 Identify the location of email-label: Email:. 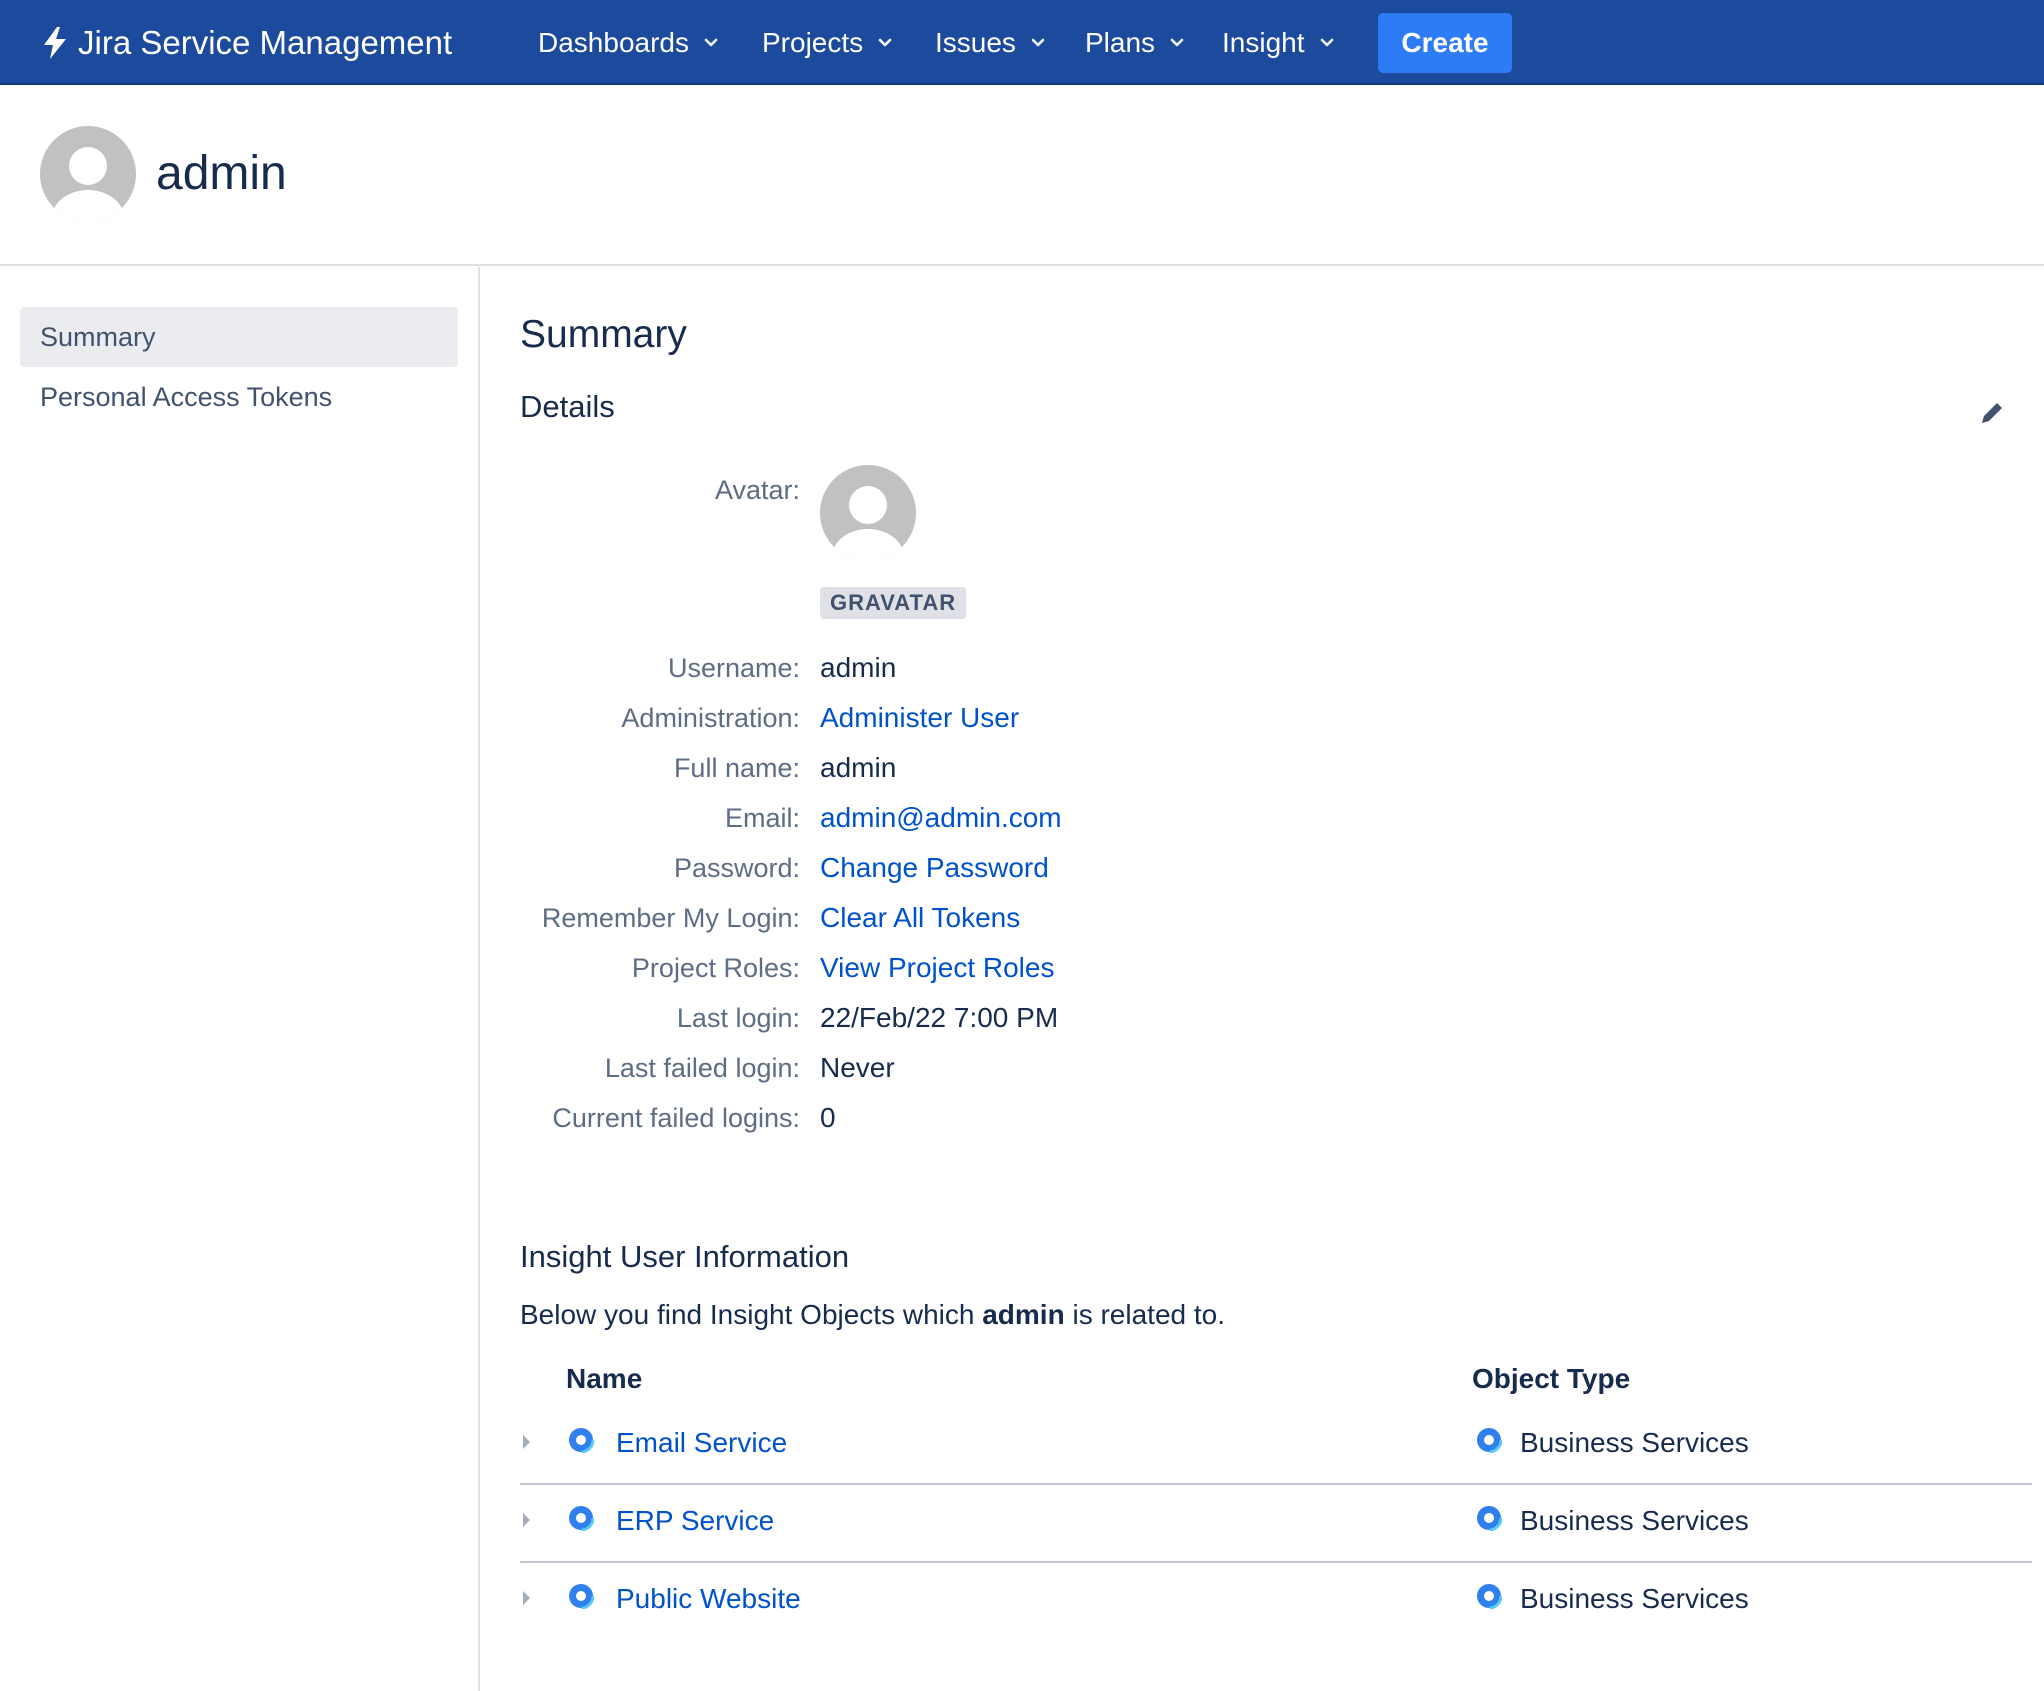
(762, 818).